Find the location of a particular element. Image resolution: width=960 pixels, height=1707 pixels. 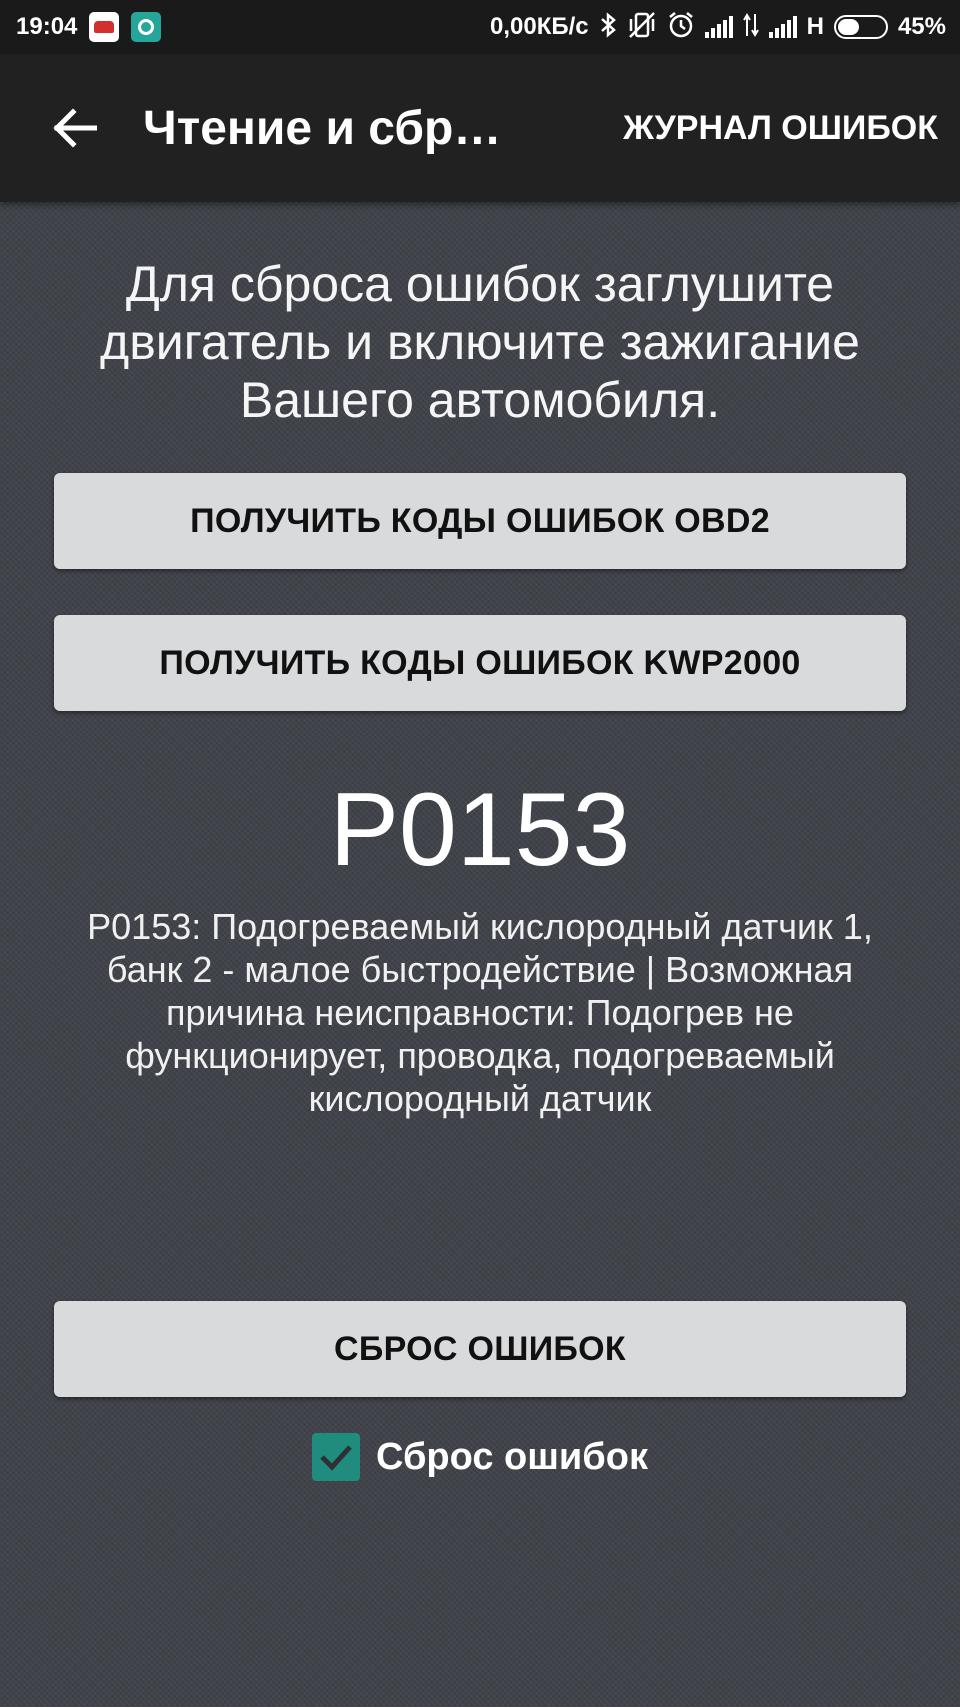

error-log-button: ЖУРНАЛ ОШИБОК is located at coordinates (780, 128).